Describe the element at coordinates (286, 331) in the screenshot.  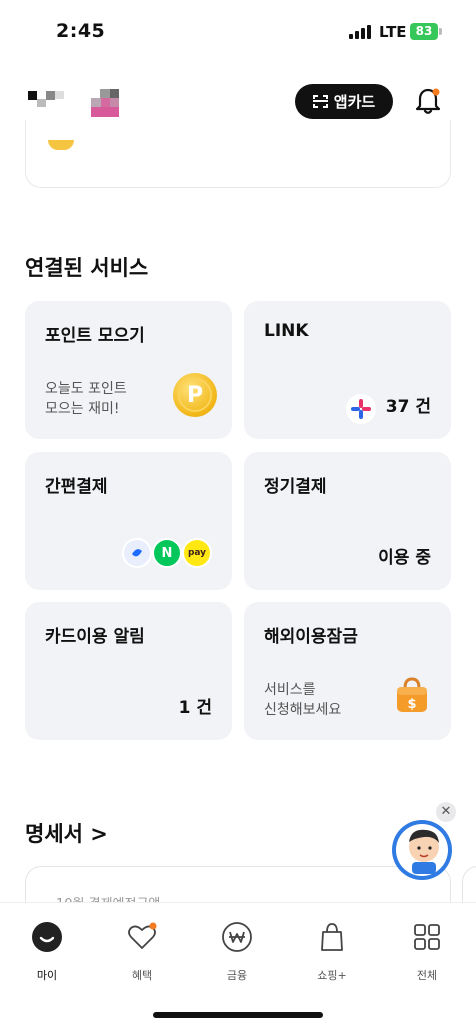
I see `tile-title: LINK` at that location.